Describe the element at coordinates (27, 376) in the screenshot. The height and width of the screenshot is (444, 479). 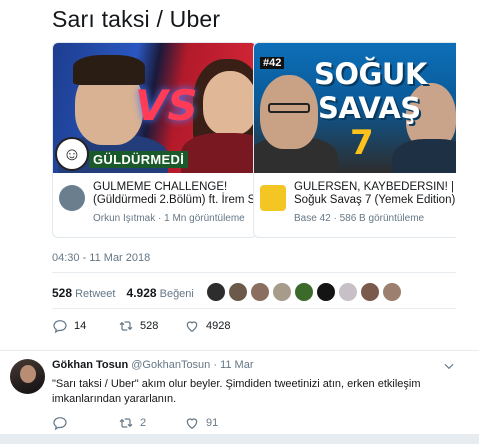
I see `avatar` at that location.